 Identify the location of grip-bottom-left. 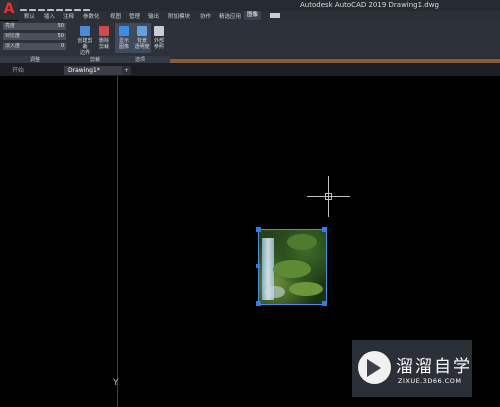
(258, 303).